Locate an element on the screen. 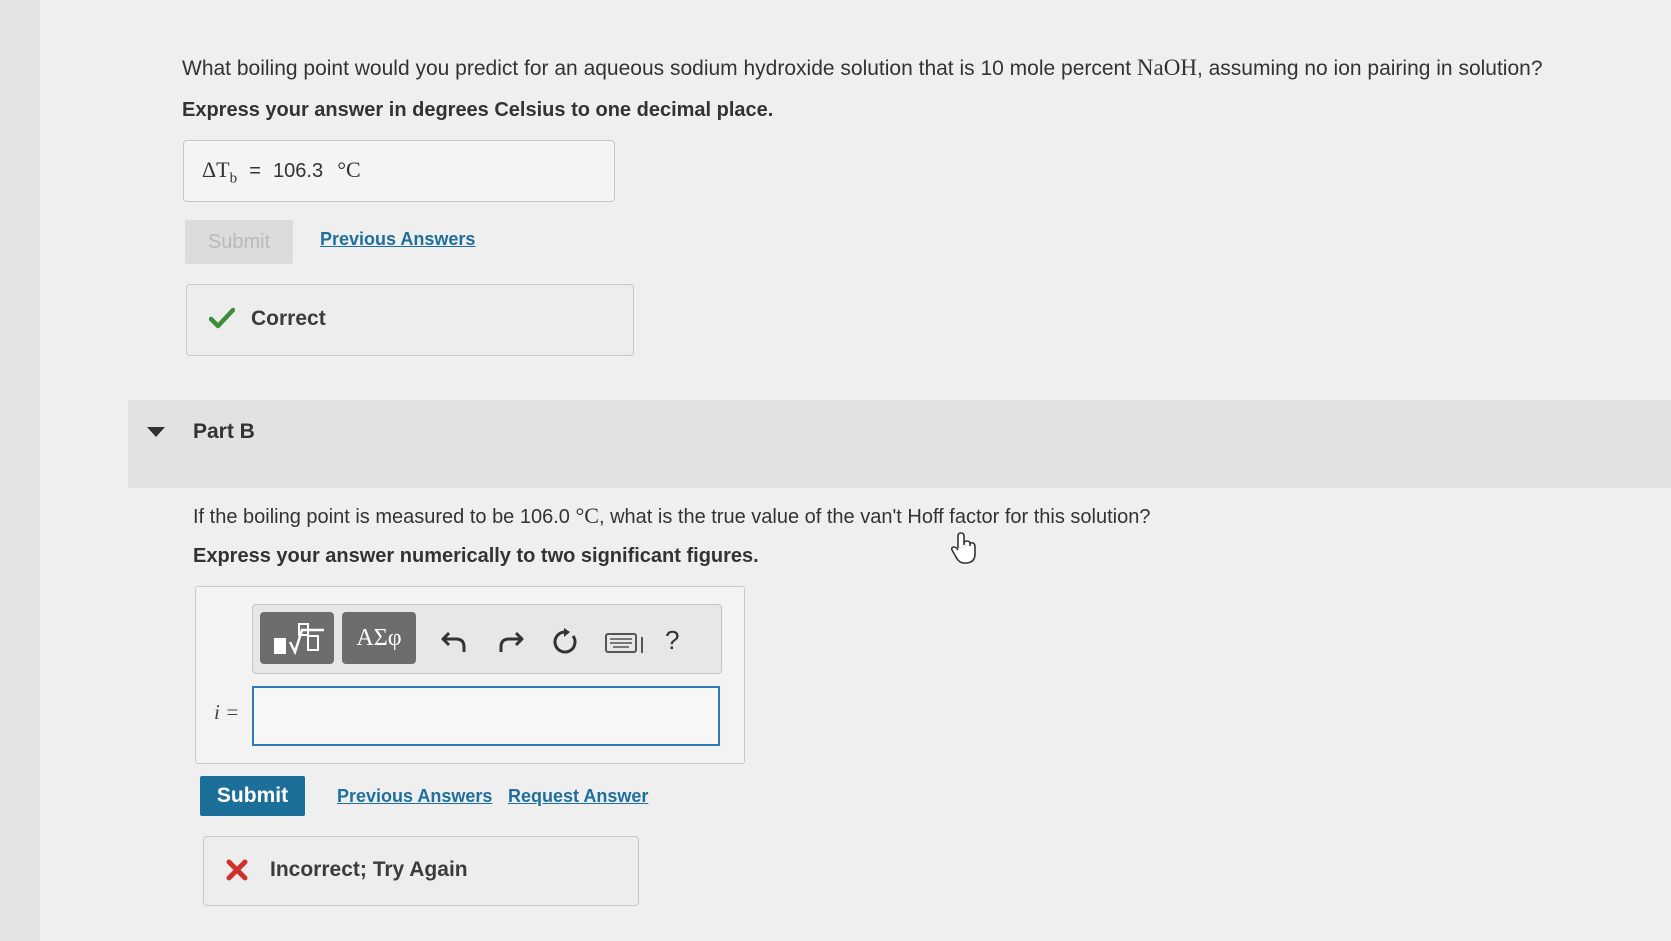  part-a-submit-button-disabled: Submit is located at coordinates (239, 242).